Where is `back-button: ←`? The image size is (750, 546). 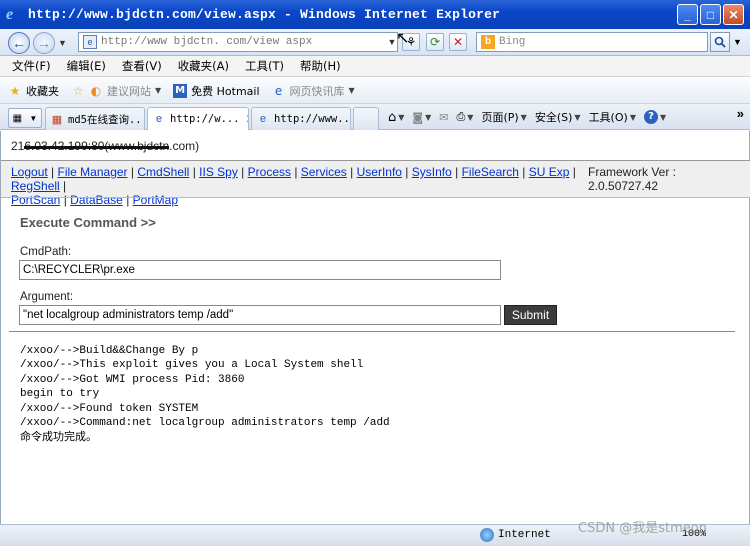
back-button: ← is located at coordinates (19, 43).